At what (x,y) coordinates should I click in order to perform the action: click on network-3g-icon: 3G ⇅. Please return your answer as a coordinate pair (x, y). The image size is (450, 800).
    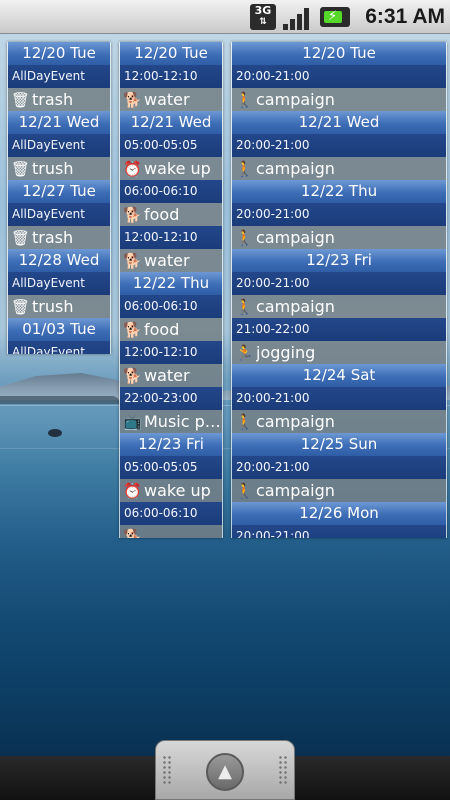
    Looking at the image, I should click on (263, 17).